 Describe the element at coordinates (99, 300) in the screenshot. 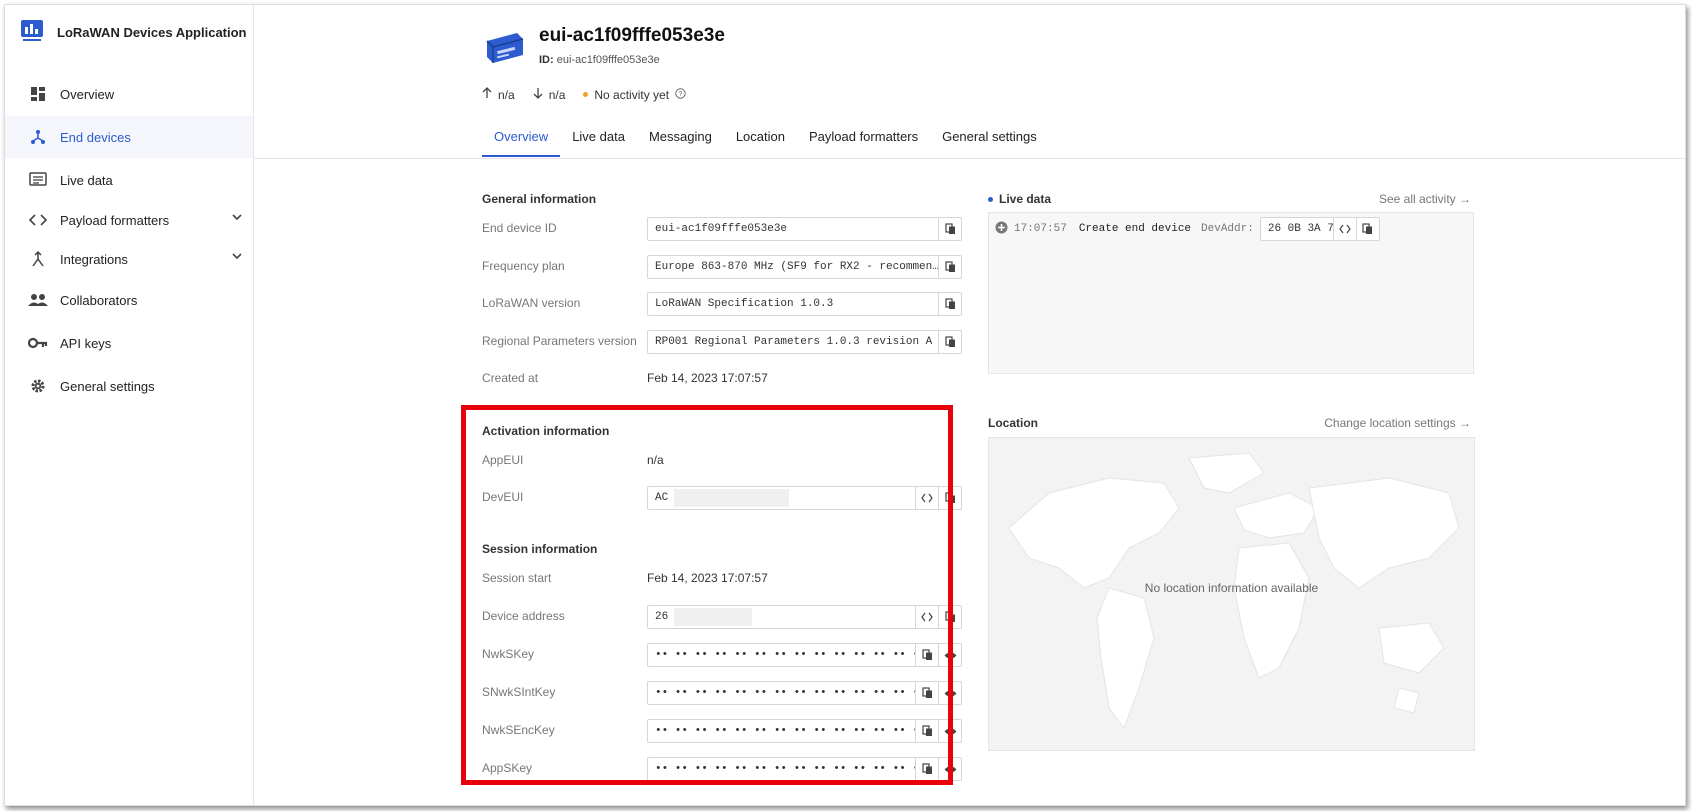

I see `sidebar-item-label: Collaborators` at that location.